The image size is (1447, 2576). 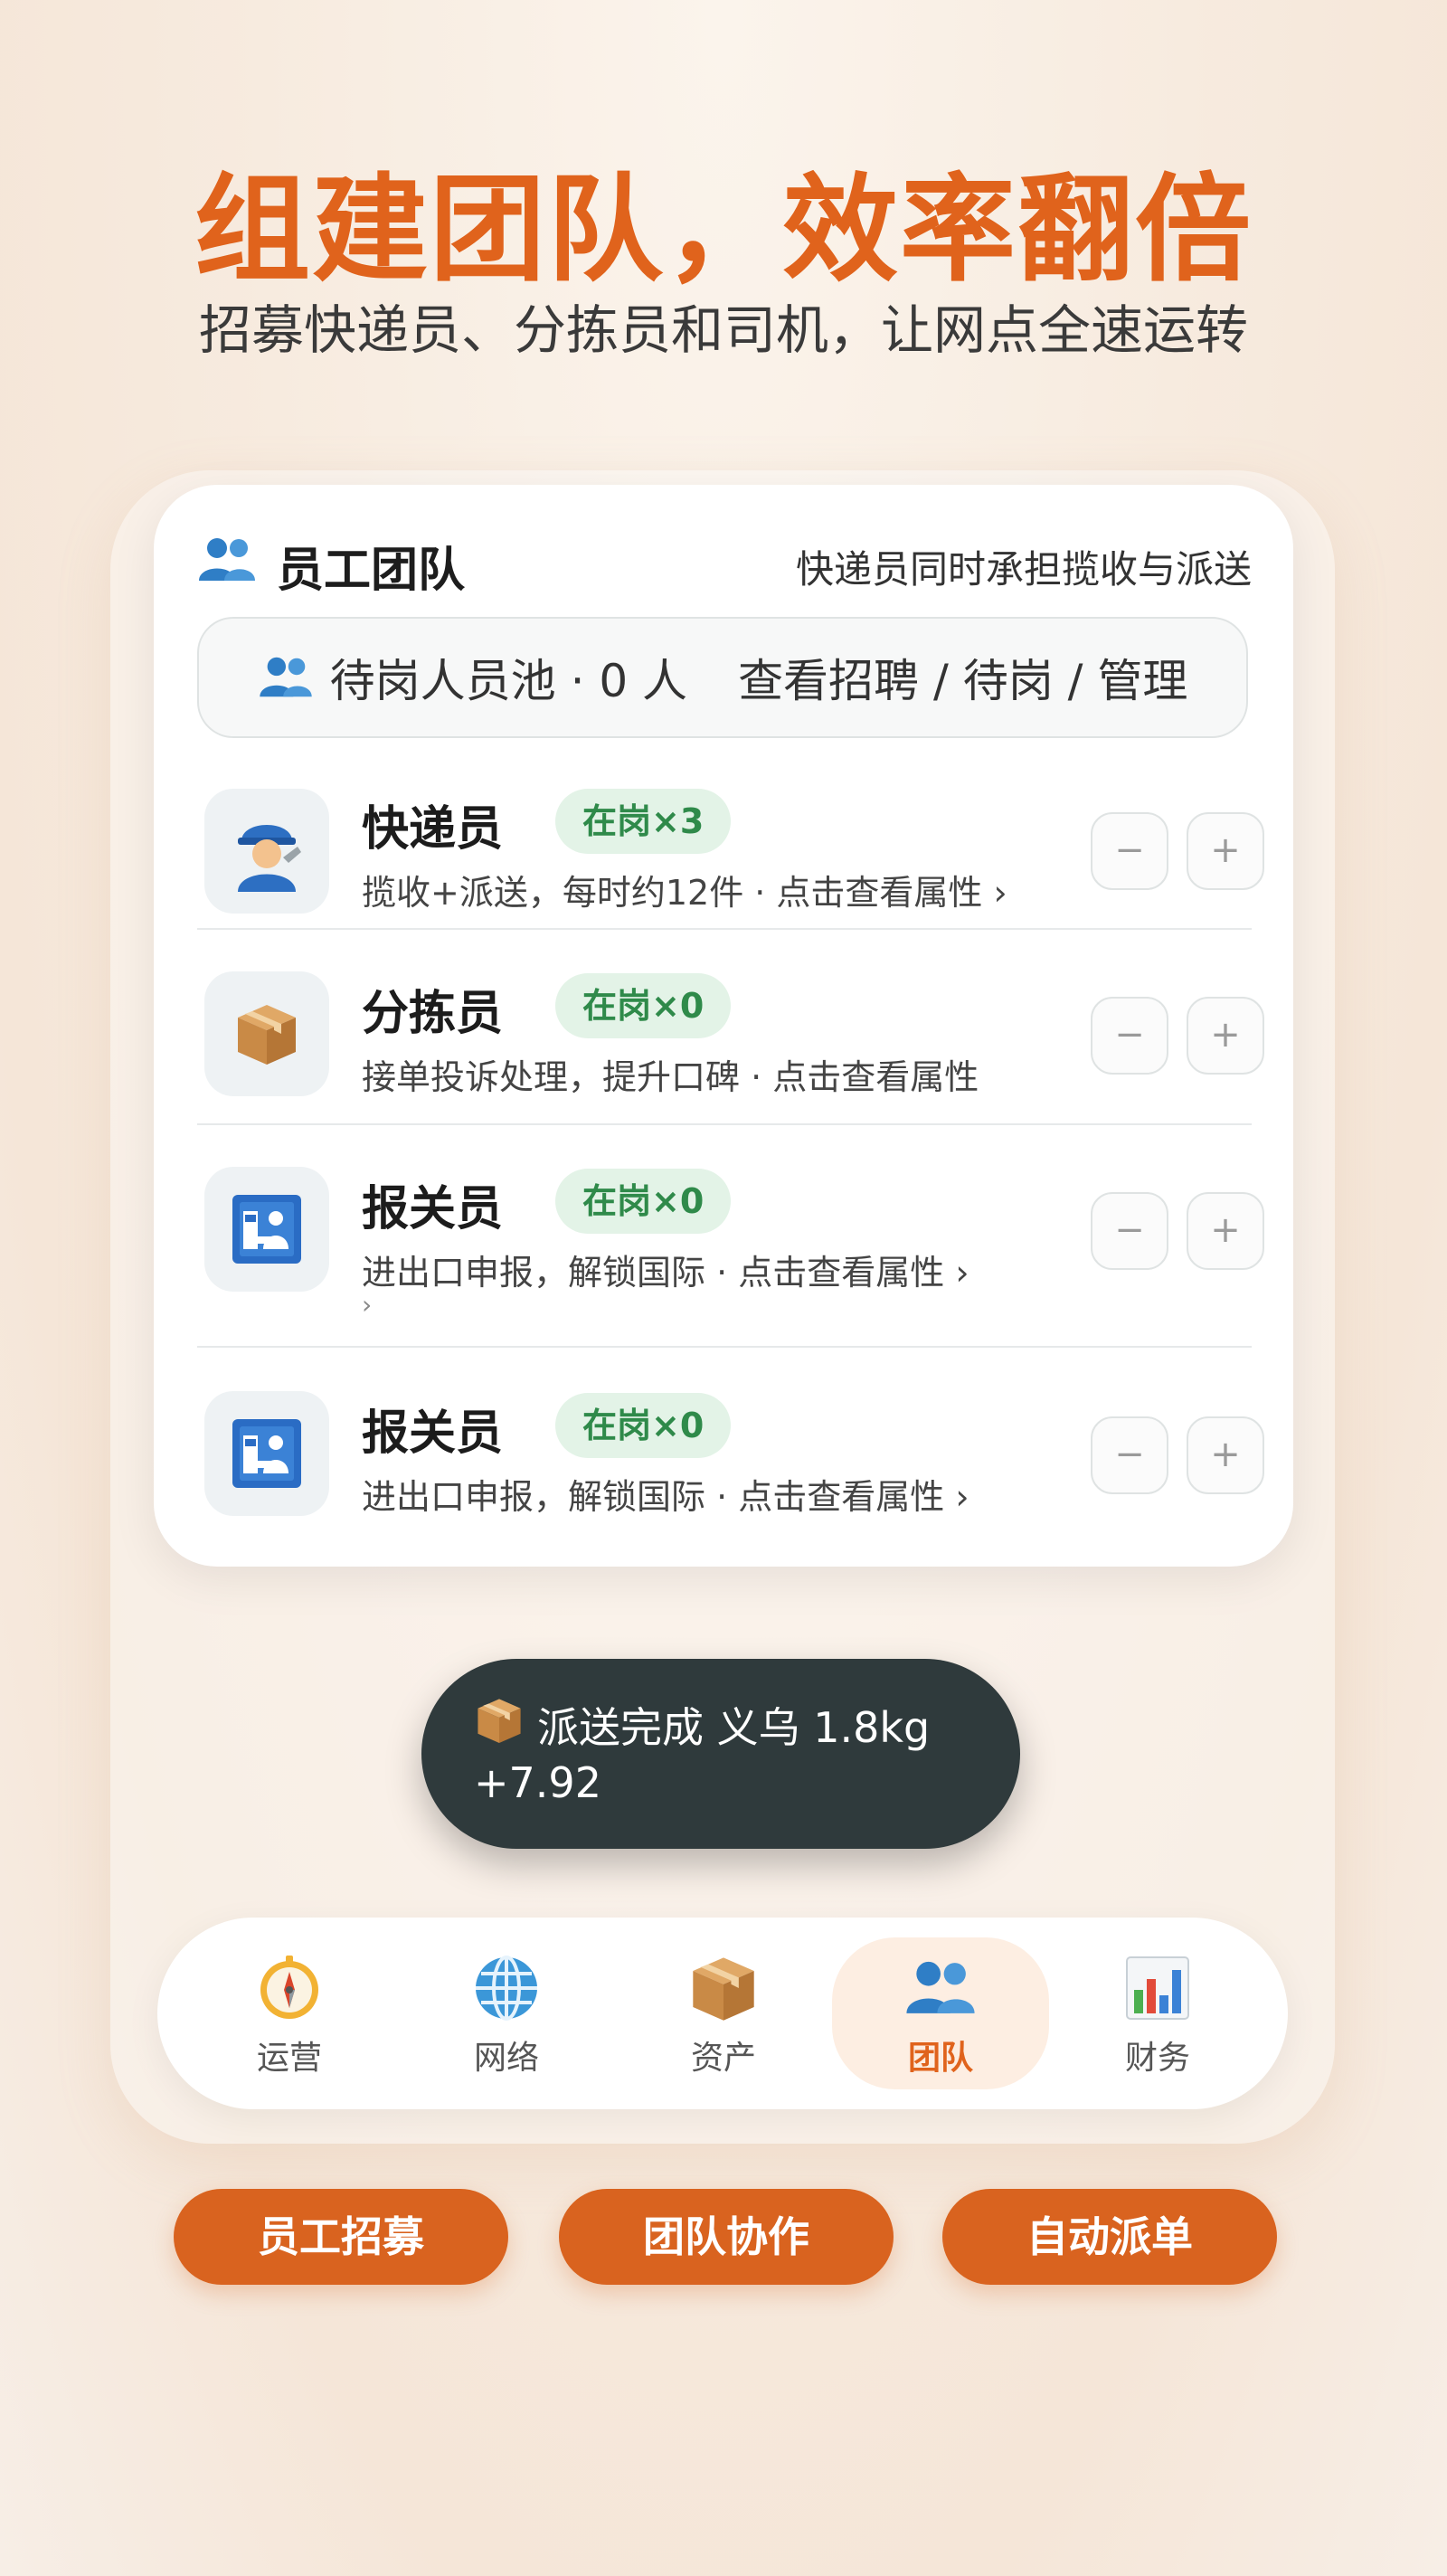 I want to click on staff-row-customs: 报关员 在岗×0 进出口申报，解锁国际 · 点击查看属性 › › − +, so click(x=730, y=1249).